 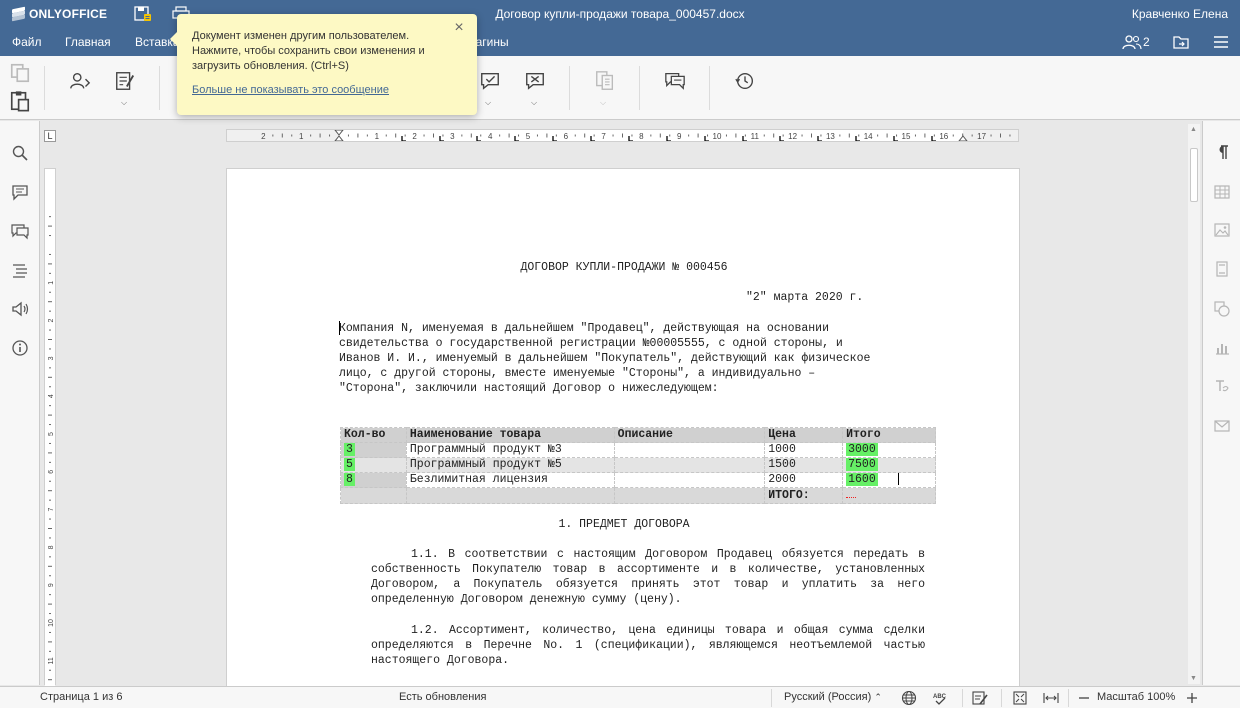 What do you see at coordinates (50, 136) in the screenshot?
I see `tab-stop-selector: L` at bounding box center [50, 136].